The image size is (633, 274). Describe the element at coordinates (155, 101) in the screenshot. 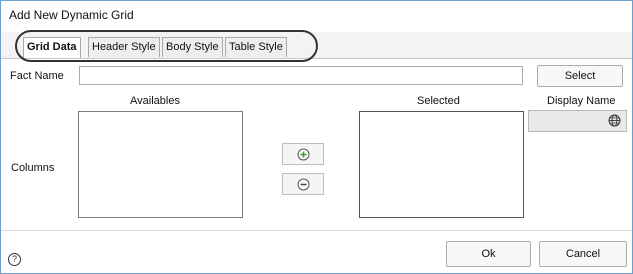

I see `availables-header: Availables` at that location.